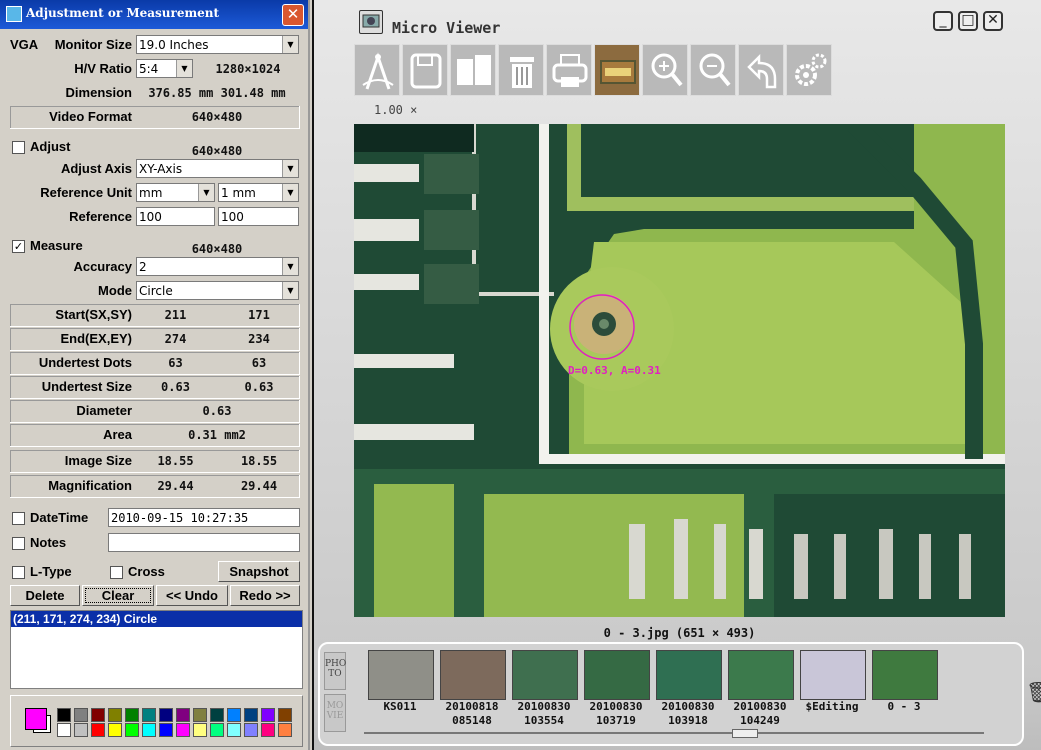 The image size is (1041, 750). What do you see at coordinates (425, 70) in the screenshot?
I see `save-icon` at bounding box center [425, 70].